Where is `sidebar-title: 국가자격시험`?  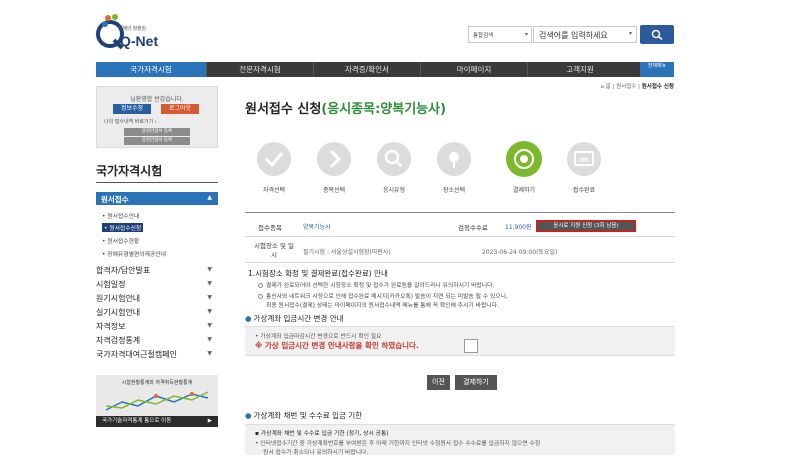
sidebar-title: 국가자격시험 is located at coordinates (129, 171).